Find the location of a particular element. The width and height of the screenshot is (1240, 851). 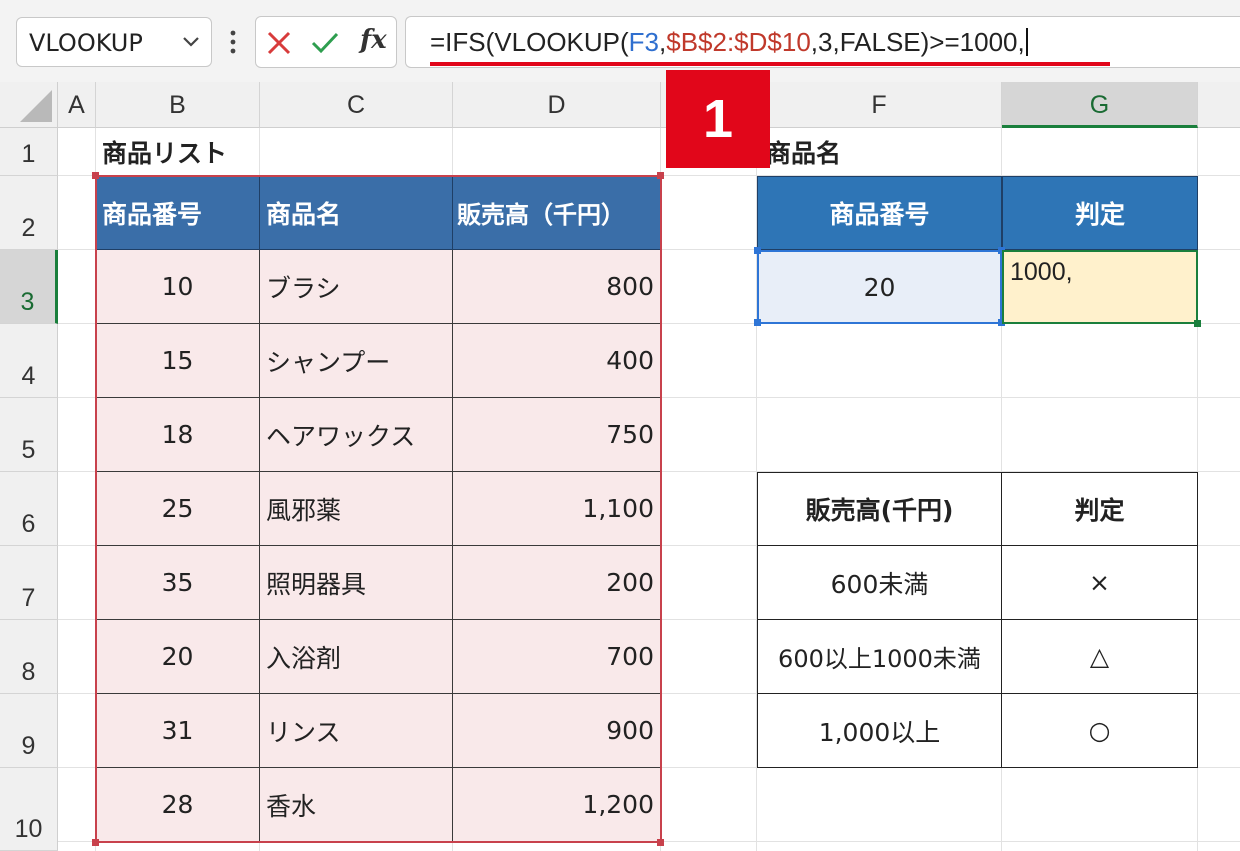

formula-ref-range: $B$2:$D$10 is located at coordinates (738, 42).